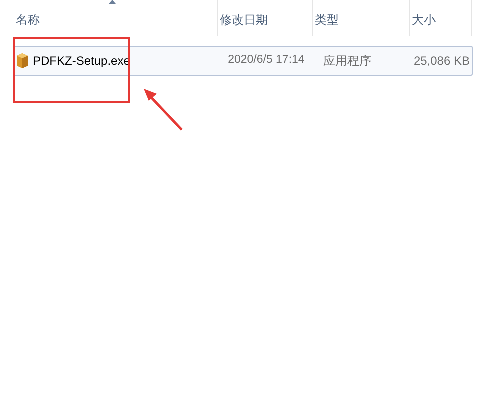 The width and height of the screenshot is (500, 400). Describe the element at coordinates (22, 61) in the screenshot. I see `installer-icon` at that location.